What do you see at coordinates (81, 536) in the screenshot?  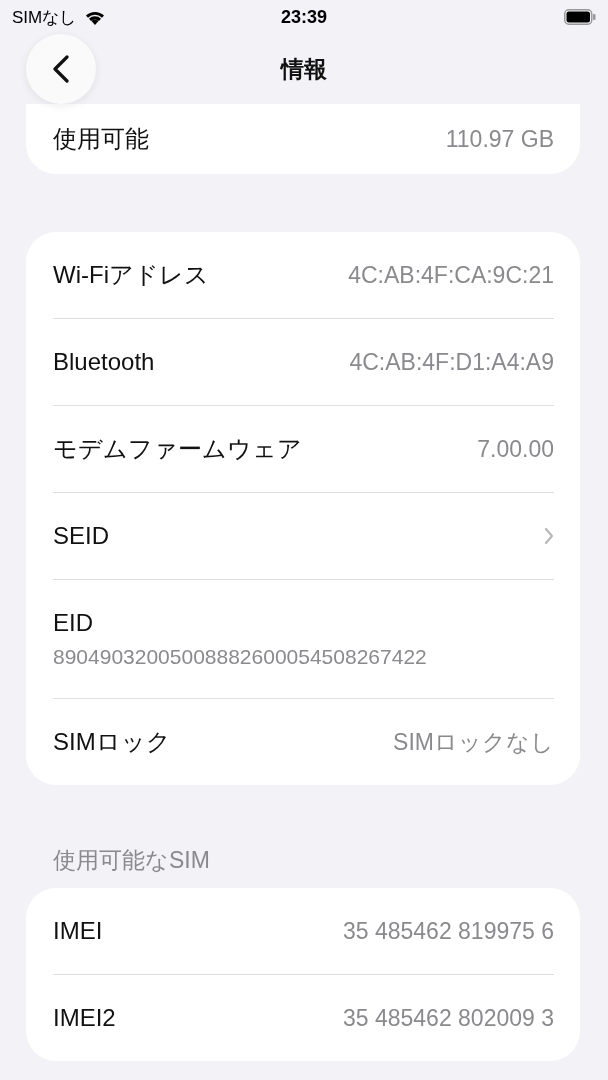 I see `row-label: SEID` at bounding box center [81, 536].